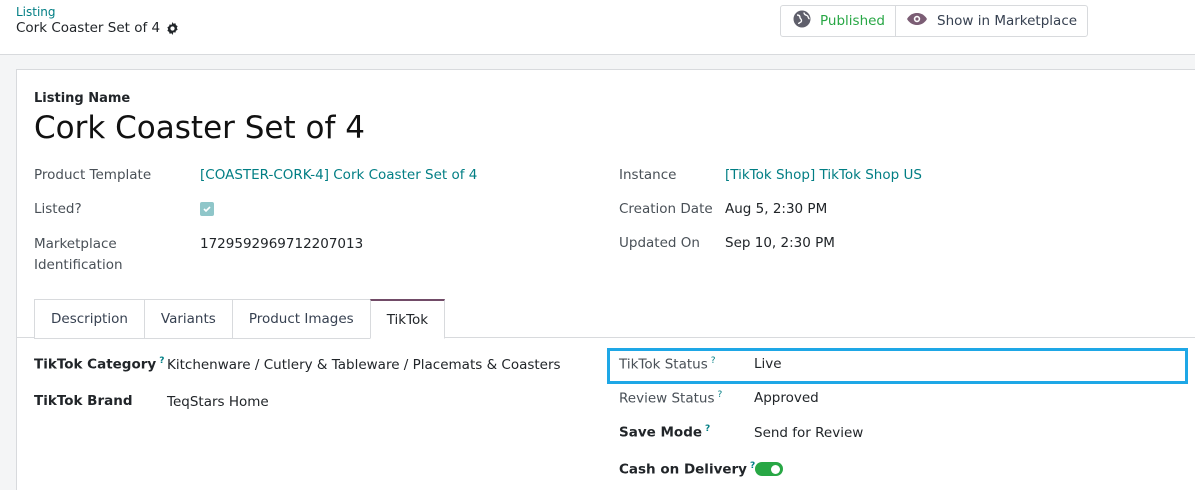 Image resolution: width=1195 pixels, height=490 pixels. Describe the element at coordinates (1007, 21) in the screenshot. I see `show-in-marketplace-label: Show in Marketplace` at that location.